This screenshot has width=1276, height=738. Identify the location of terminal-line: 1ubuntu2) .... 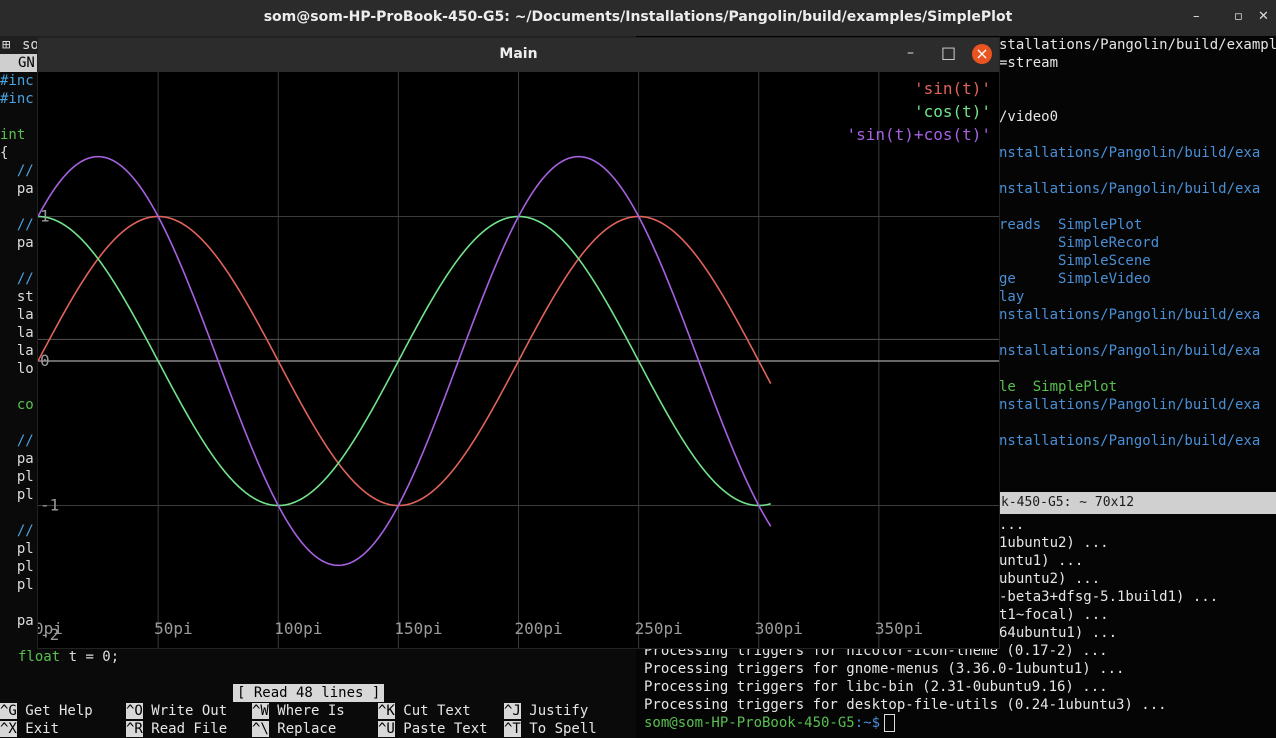
(1054, 543).